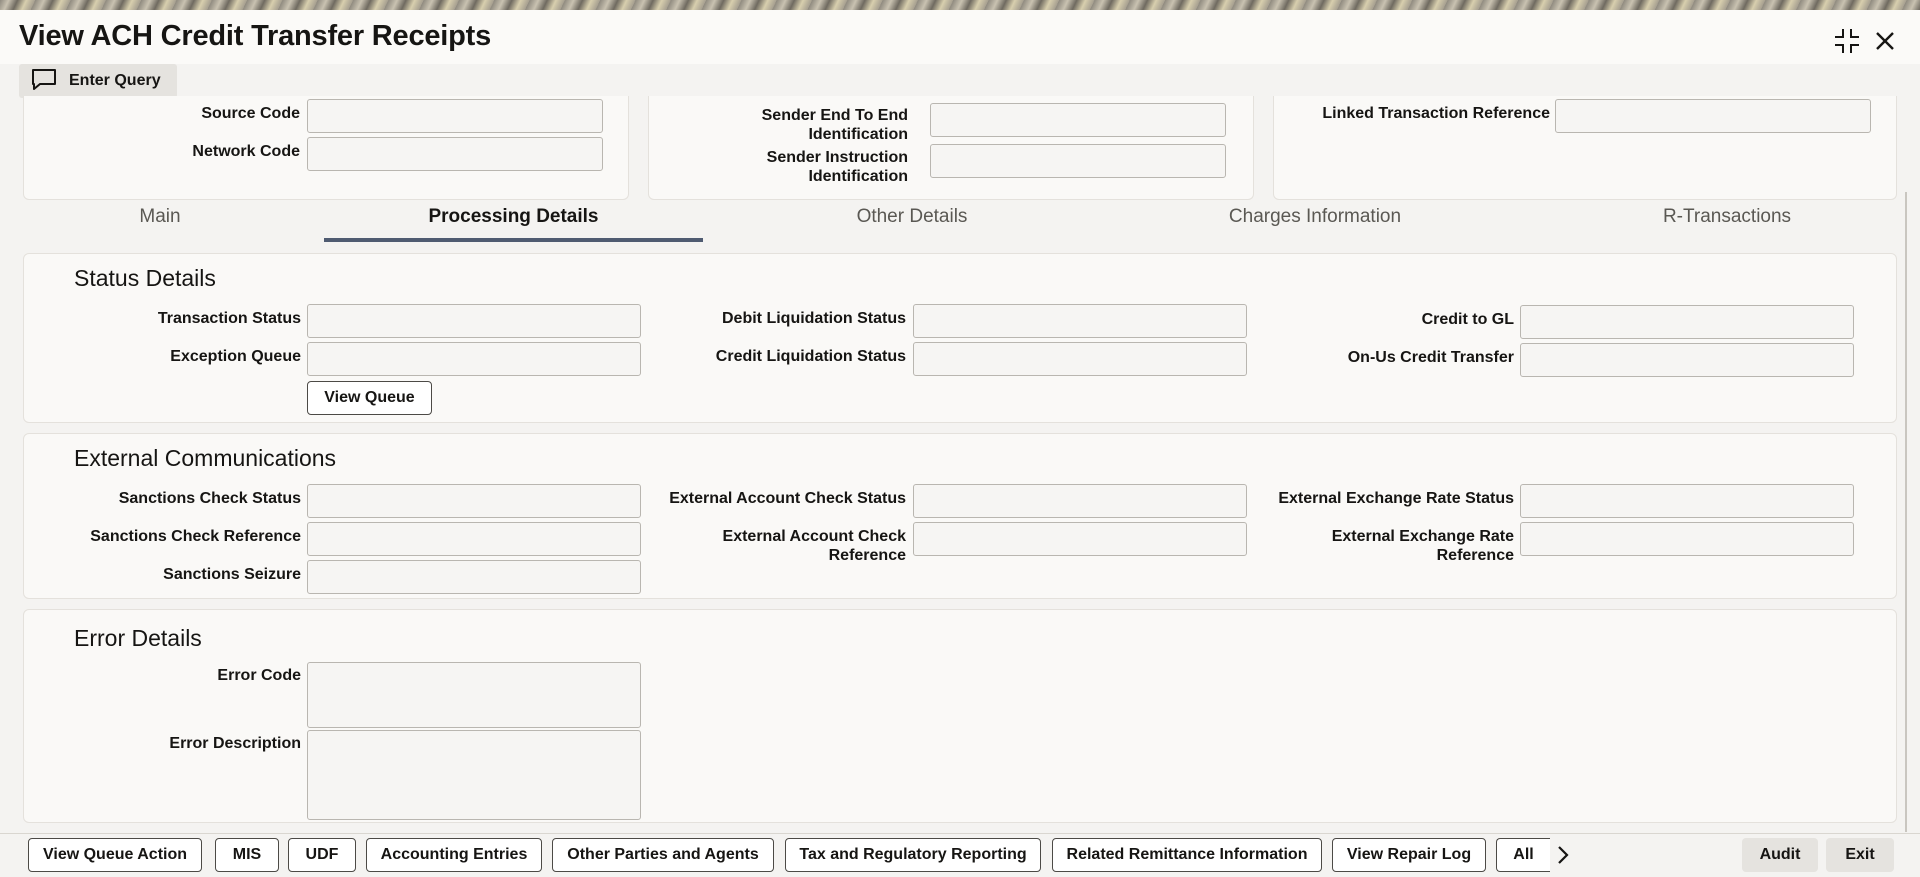 Image resolution: width=1920 pixels, height=877 pixels. What do you see at coordinates (474, 321) in the screenshot?
I see `transaction-status-input` at bounding box center [474, 321].